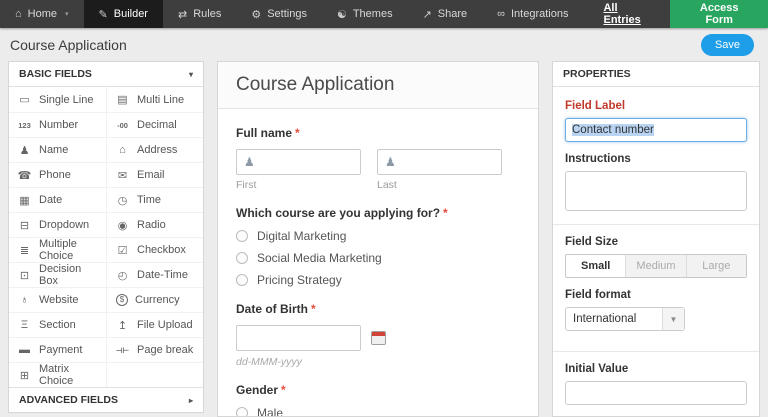  Describe the element at coordinates (378, 399) in the screenshot. I see `gender-field: Gender* MaleFemale` at that location.